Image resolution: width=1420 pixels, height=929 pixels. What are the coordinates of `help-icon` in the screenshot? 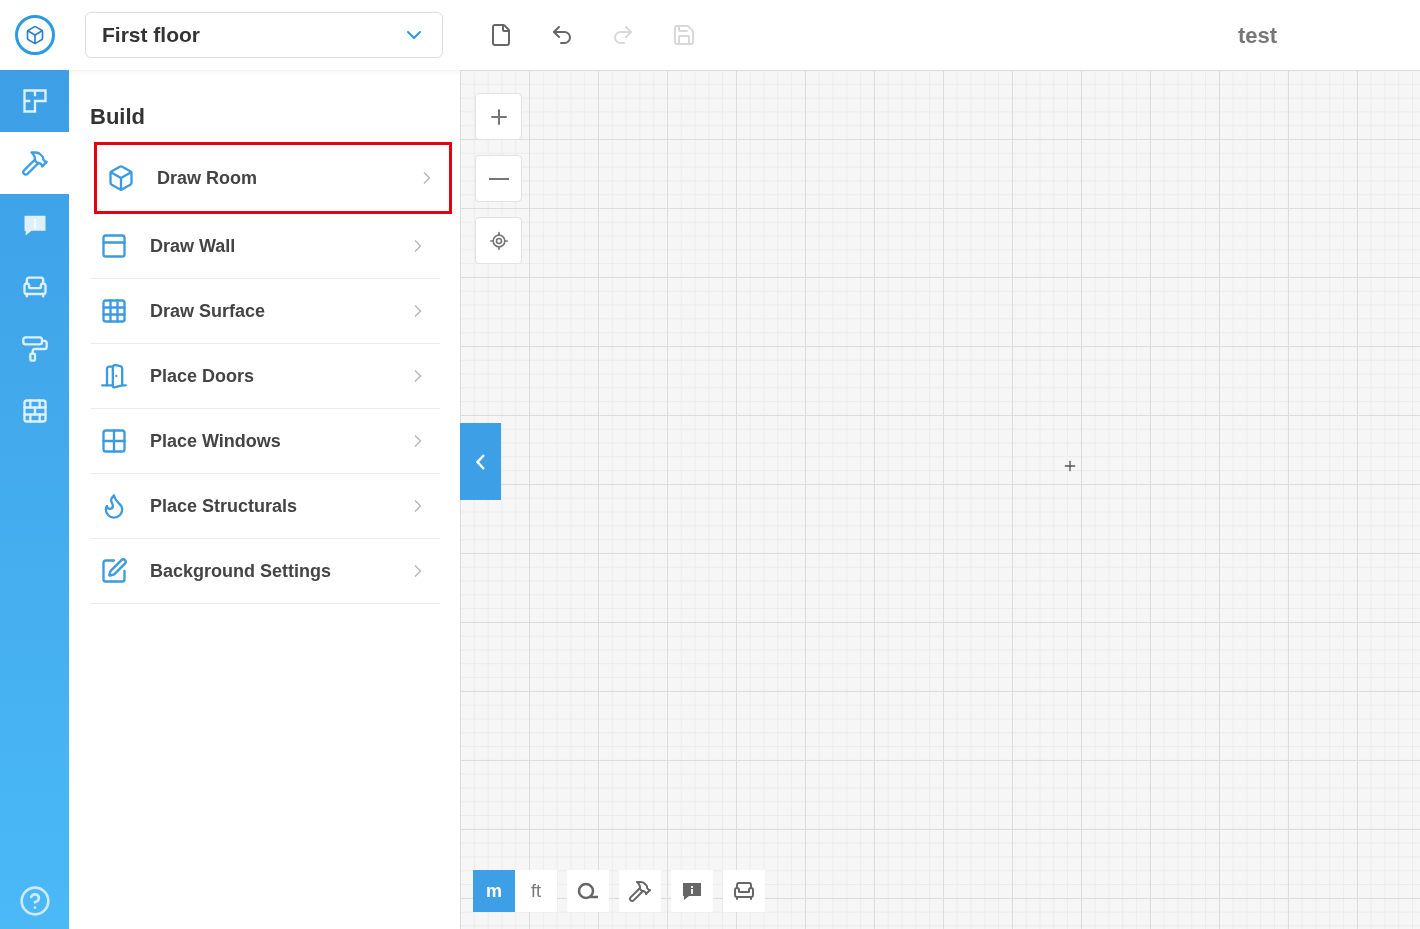 It's located at (34, 901).